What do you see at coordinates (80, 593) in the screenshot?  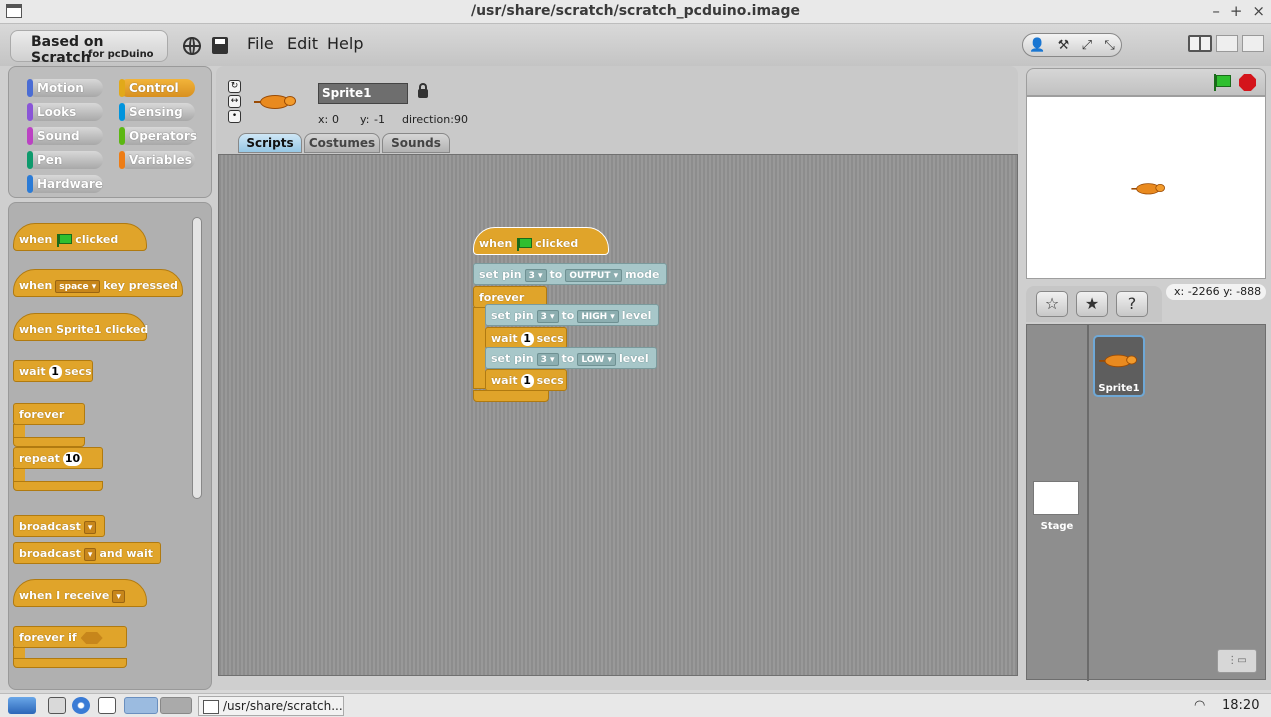 I see `palette-when-i-receive-block: when I receive` at bounding box center [80, 593].